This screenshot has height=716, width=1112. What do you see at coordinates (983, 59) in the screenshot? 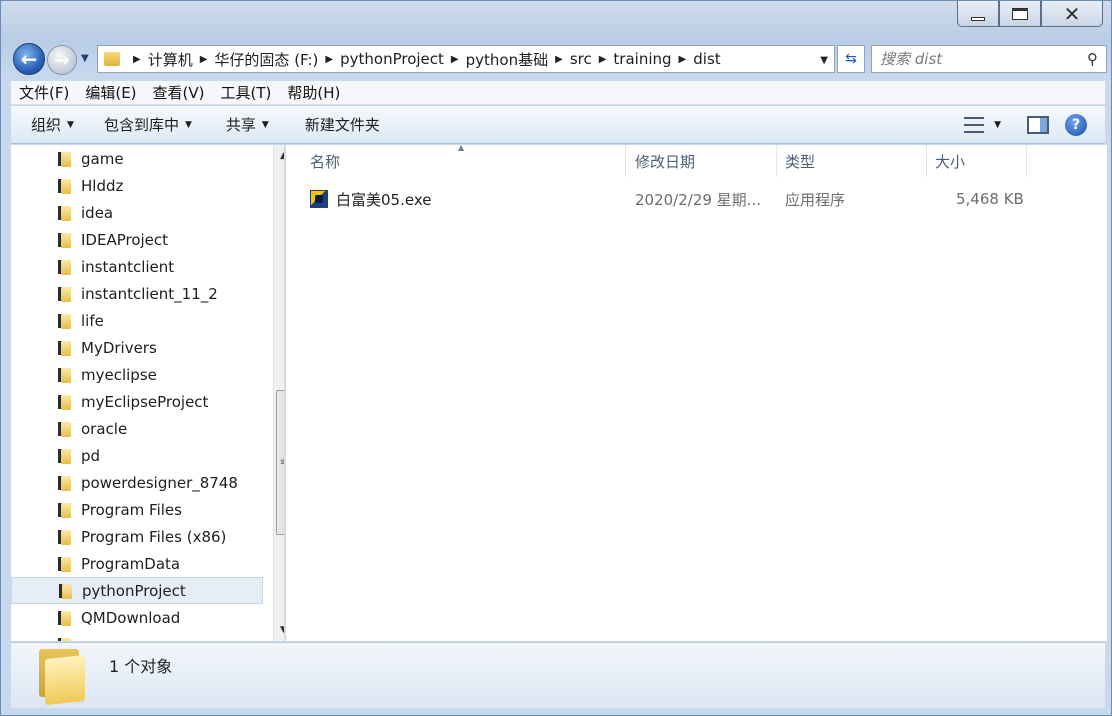
I see `search-input` at bounding box center [983, 59].